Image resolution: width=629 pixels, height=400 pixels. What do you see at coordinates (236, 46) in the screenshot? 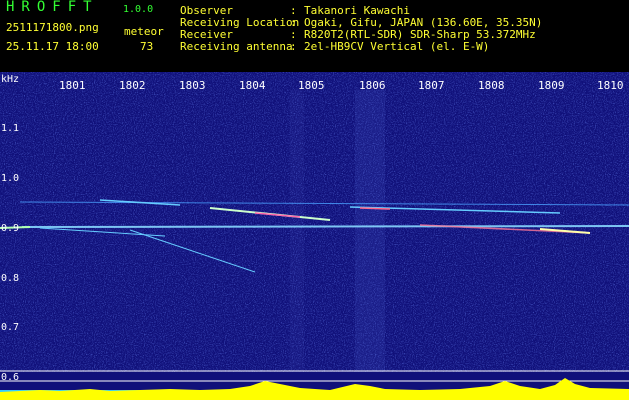
I see `antenna-label: Receiving antenna` at bounding box center [236, 46].